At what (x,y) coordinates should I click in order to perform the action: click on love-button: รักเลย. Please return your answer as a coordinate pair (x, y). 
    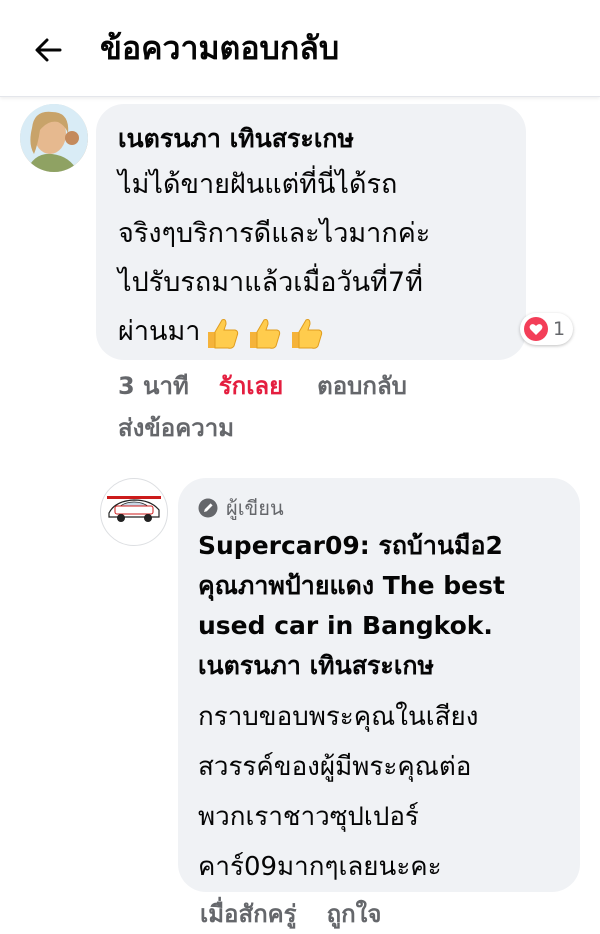
    Looking at the image, I should click on (251, 386).